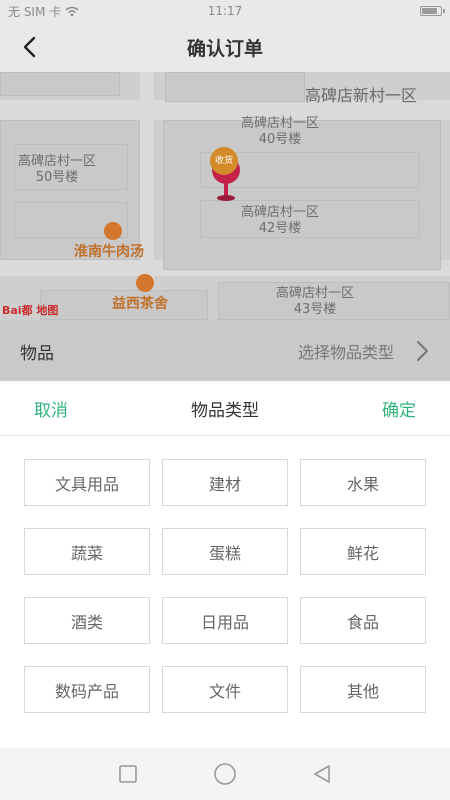 The image size is (450, 800). I want to click on map-label-building-42: 高碑店村一区 42号楼, so click(279, 220).